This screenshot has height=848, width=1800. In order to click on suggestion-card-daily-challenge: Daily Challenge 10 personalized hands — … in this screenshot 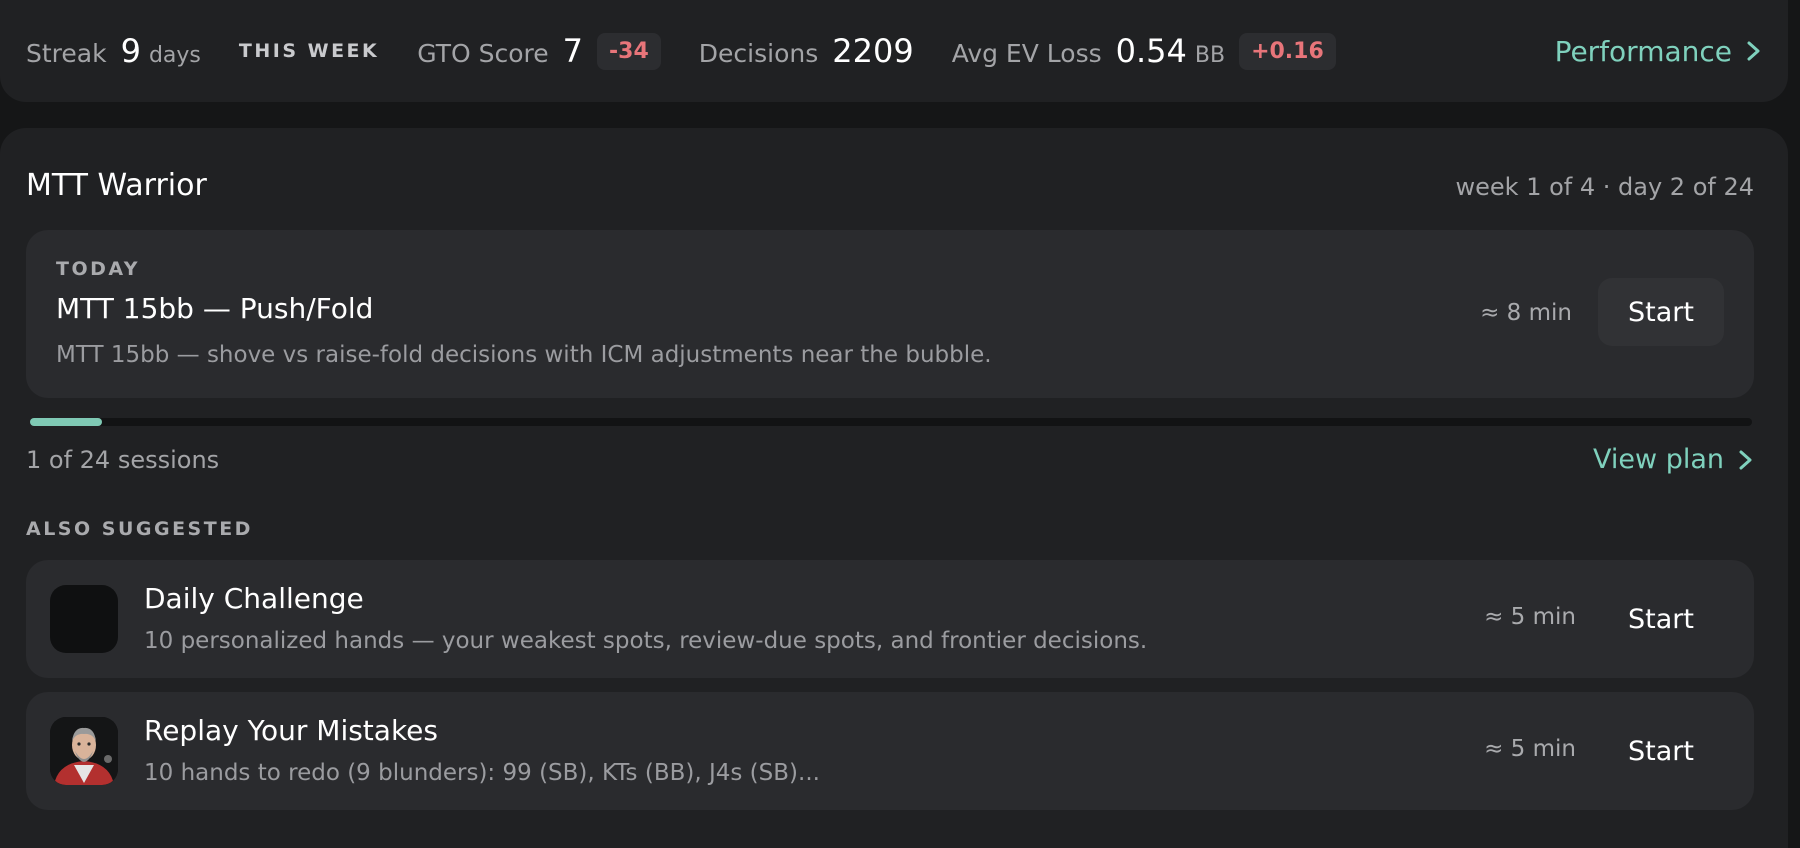, I will do `click(890, 619)`.